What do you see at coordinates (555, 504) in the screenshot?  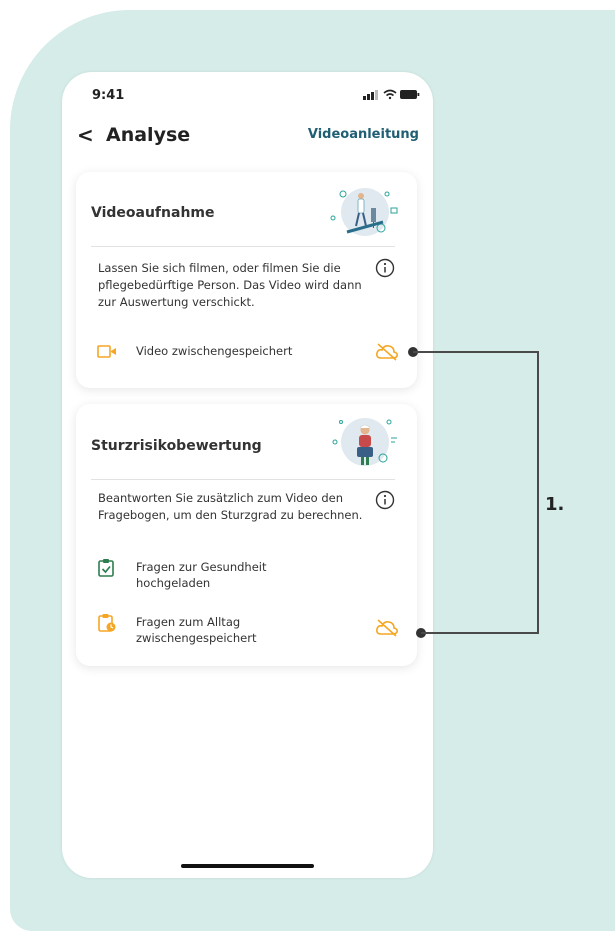 I see `callout-label: 1.` at bounding box center [555, 504].